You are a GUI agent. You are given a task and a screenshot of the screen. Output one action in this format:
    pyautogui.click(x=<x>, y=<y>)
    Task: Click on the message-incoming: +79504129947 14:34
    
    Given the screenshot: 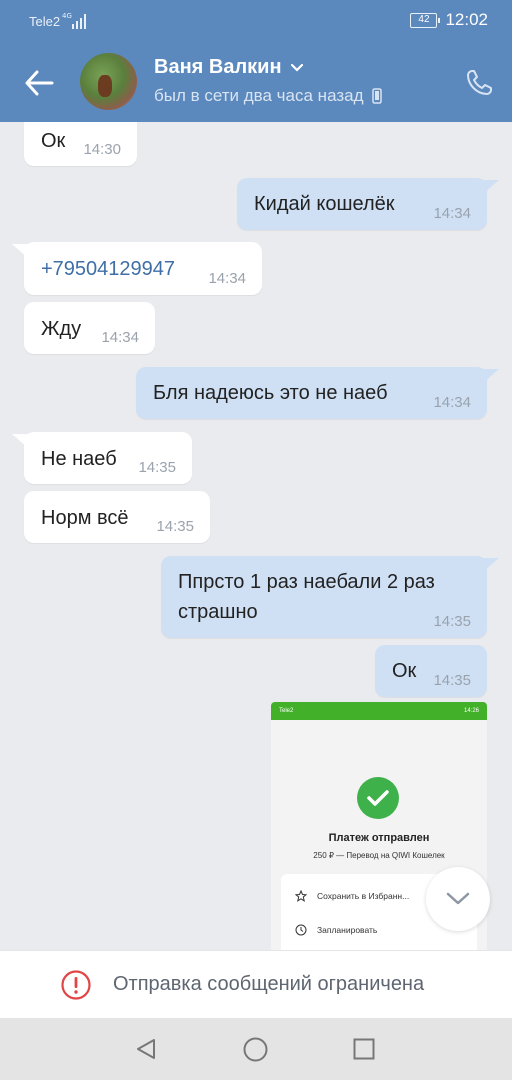 What is the action you would take?
    pyautogui.click(x=137, y=268)
    